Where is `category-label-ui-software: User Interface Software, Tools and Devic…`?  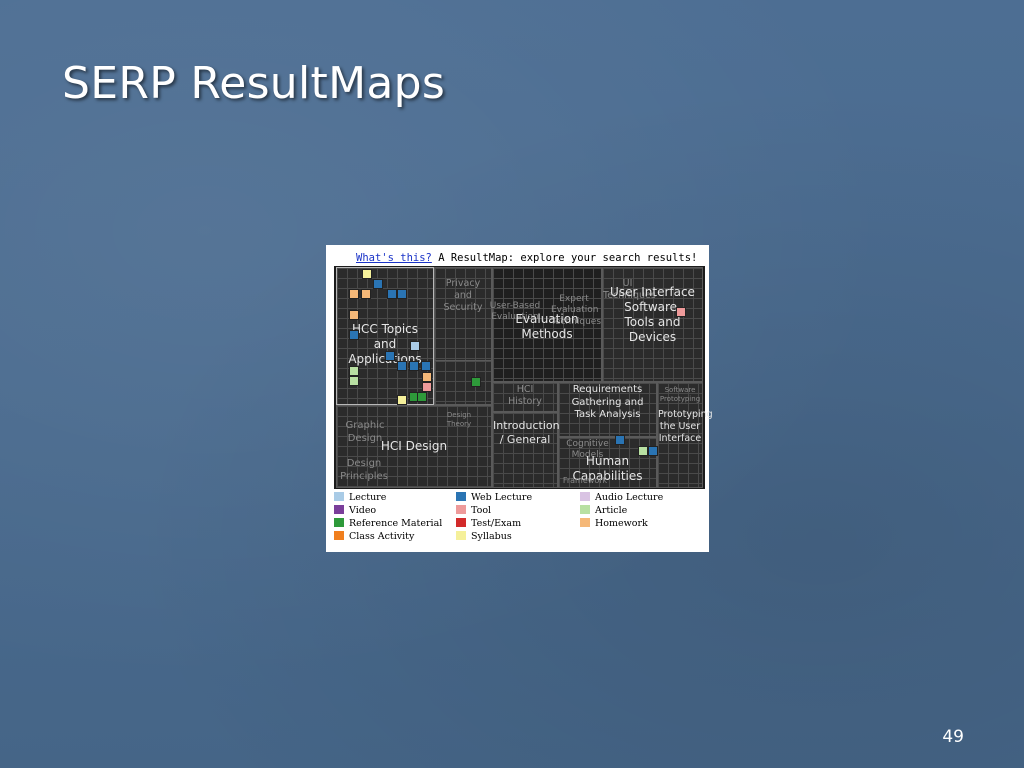
category-label-ui-software: User Interface Software, Tools and Devic… is located at coordinates (652, 314).